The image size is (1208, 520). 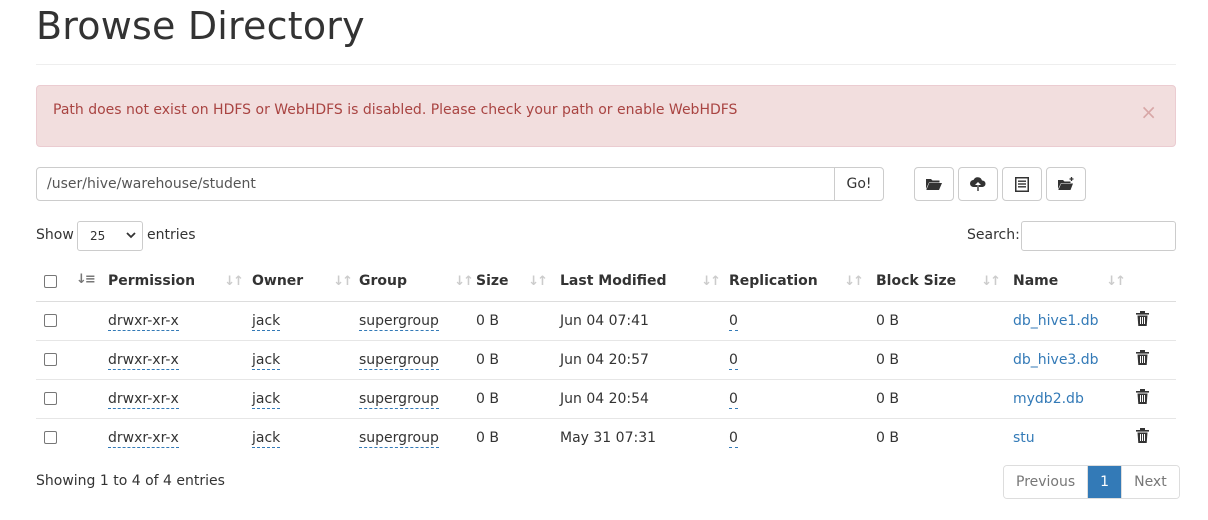 What do you see at coordinates (1056, 360) in the screenshot?
I see `name-link: db_hive3.db` at bounding box center [1056, 360].